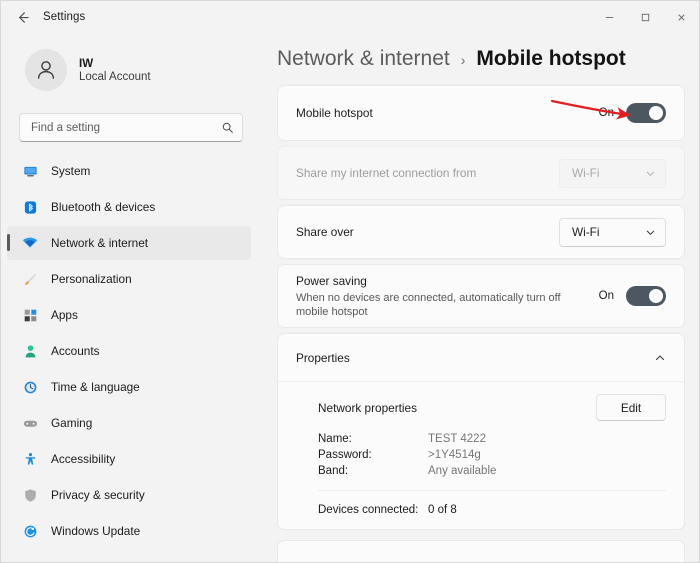 The image size is (700, 563). Describe the element at coordinates (333, 471) in the screenshot. I see `field-key: Band:` at that location.